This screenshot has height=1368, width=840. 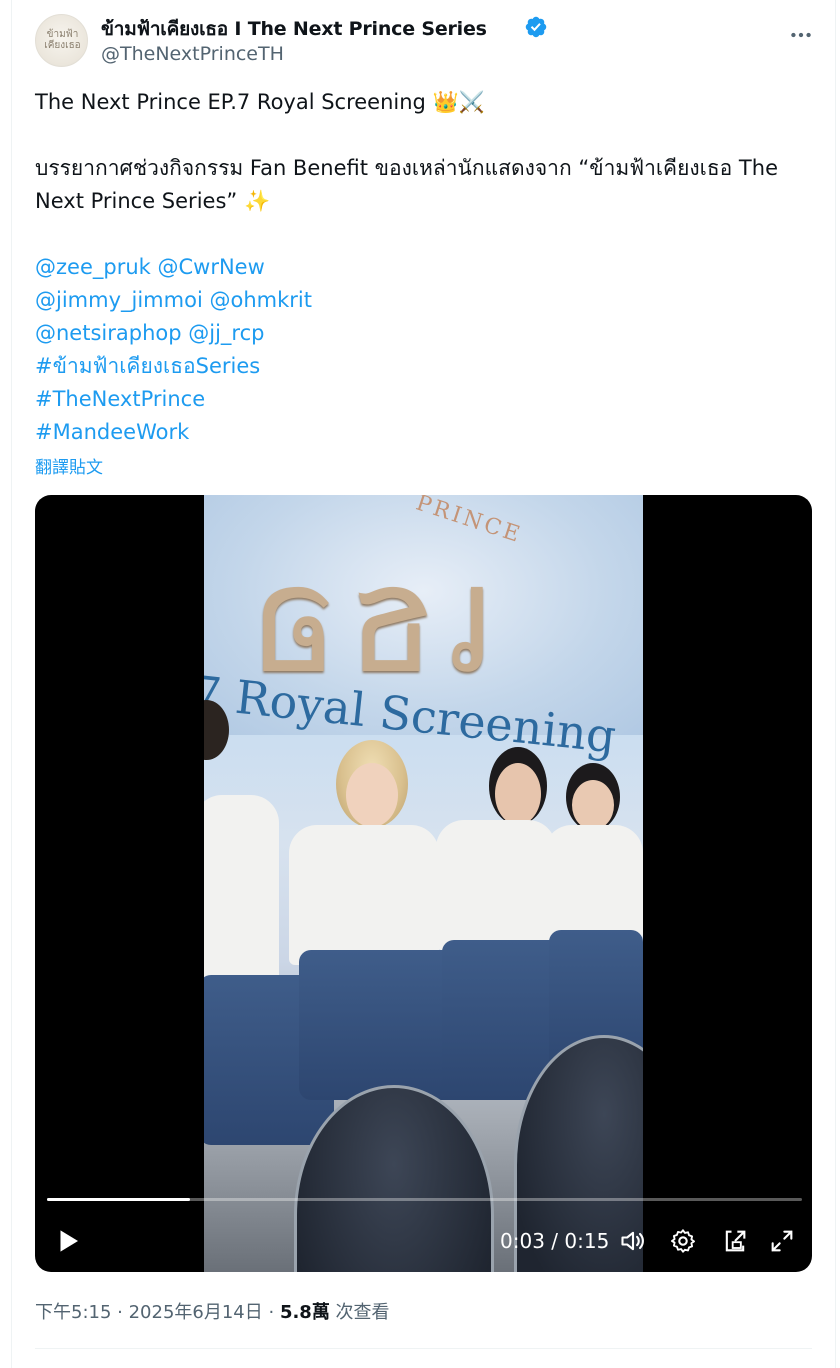 I want to click on video-time: 0:03 / 0:15, so click(x=554, y=1241).